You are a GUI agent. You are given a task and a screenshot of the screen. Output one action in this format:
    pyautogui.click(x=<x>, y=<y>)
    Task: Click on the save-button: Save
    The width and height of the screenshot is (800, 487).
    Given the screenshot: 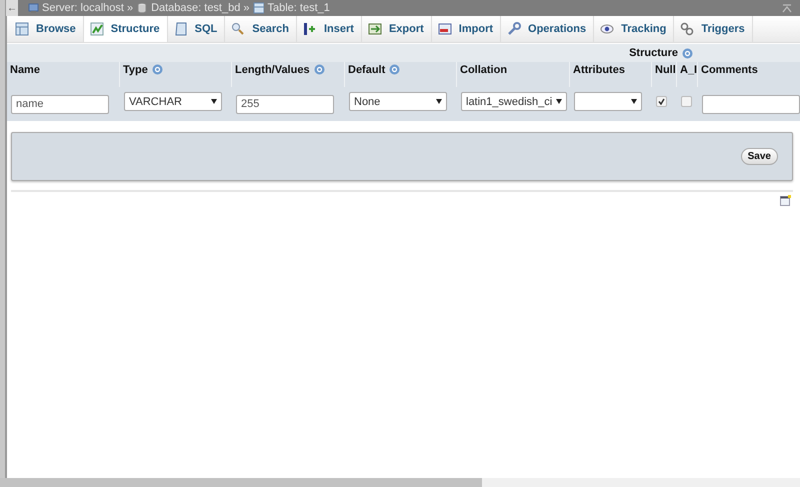 What is the action you would take?
    pyautogui.click(x=759, y=156)
    